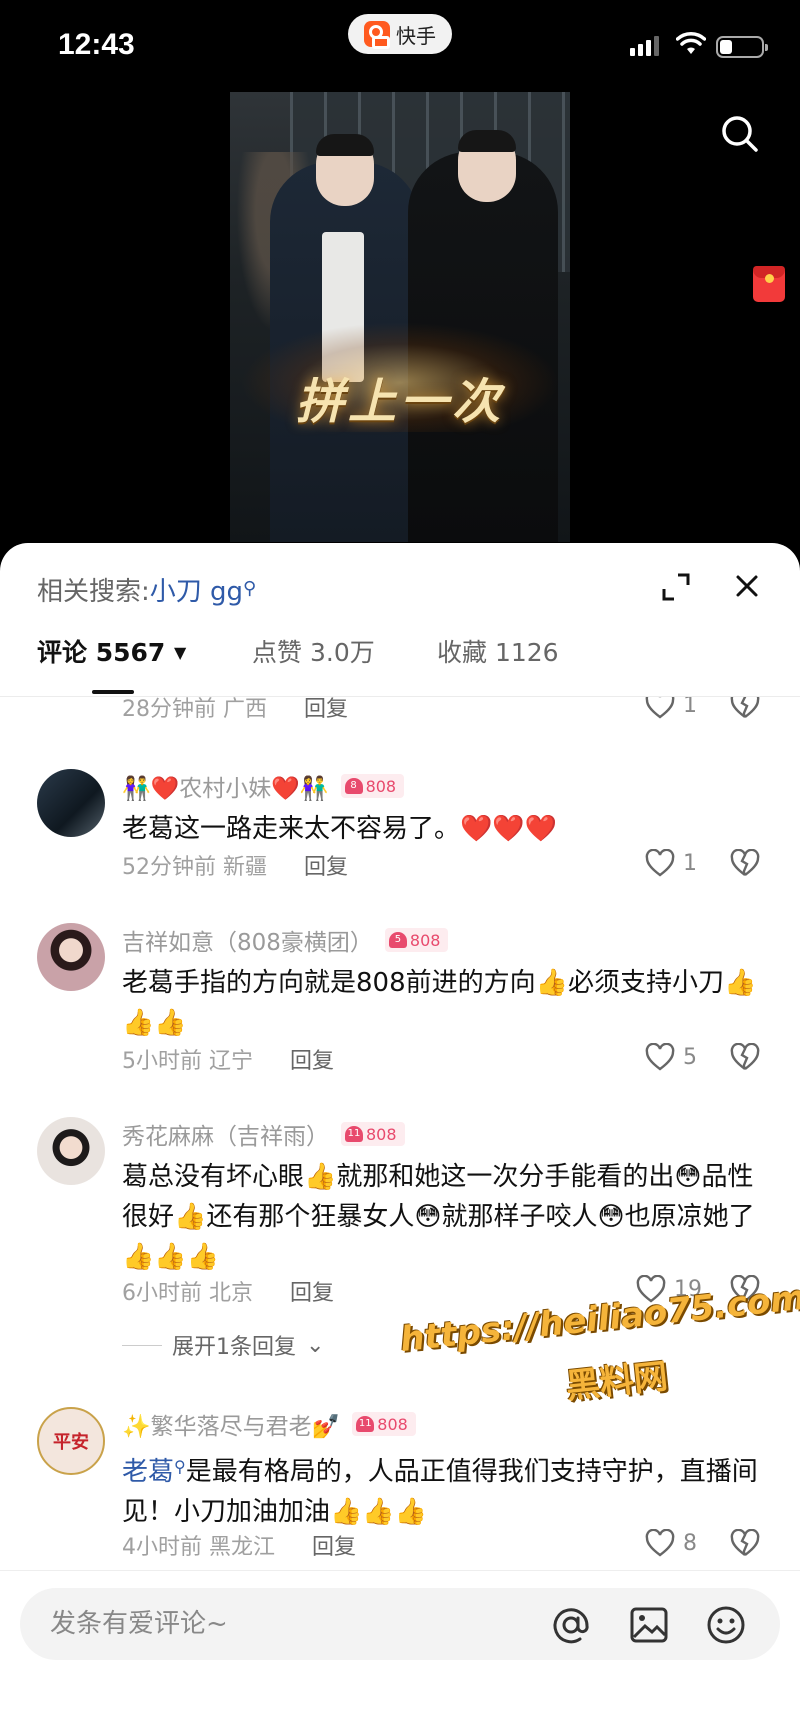  I want to click on tab-comments-label: 评论, so click(62, 652).